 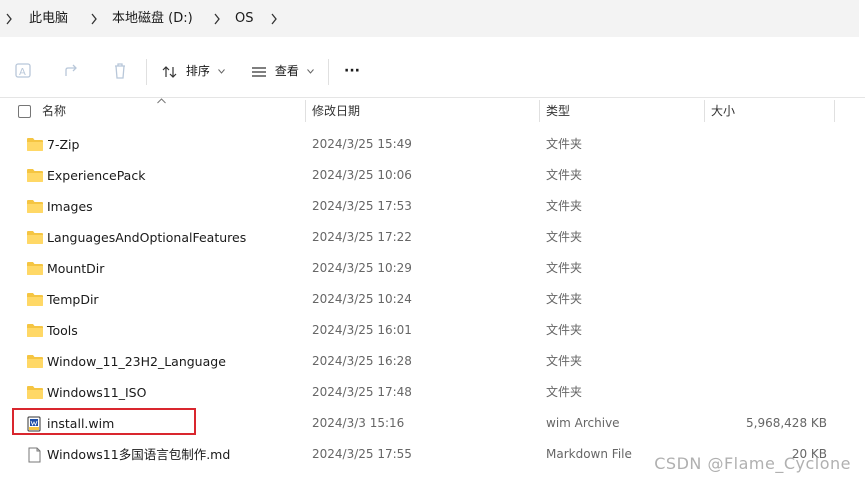 What do you see at coordinates (62, 330) in the screenshot?
I see `file-name: Tools` at bounding box center [62, 330].